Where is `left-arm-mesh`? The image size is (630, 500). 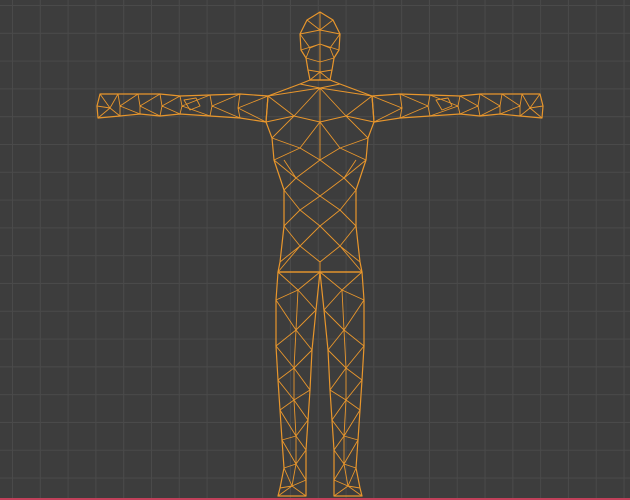
left-arm-mesh is located at coordinates (182, 108).